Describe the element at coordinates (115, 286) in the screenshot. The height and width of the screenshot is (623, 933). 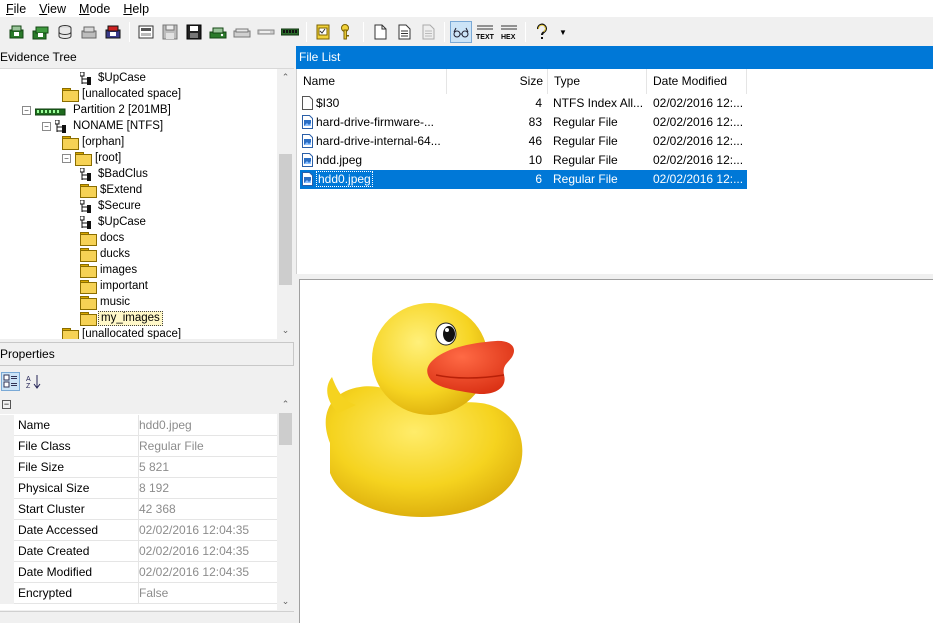
I see `tree-node: important` at that location.